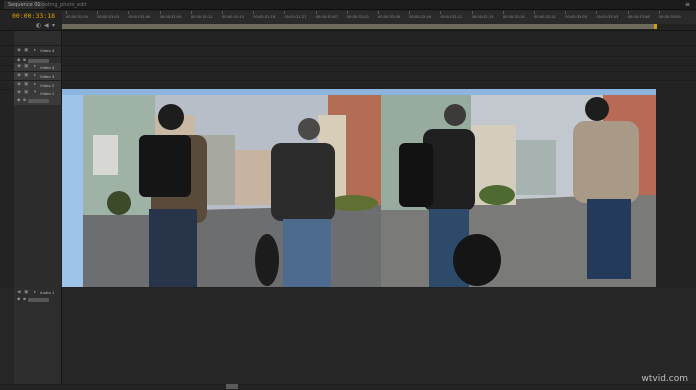  Describe the element at coordinates (47, 292) in the screenshot. I see `track-label: Audio 1` at that location.